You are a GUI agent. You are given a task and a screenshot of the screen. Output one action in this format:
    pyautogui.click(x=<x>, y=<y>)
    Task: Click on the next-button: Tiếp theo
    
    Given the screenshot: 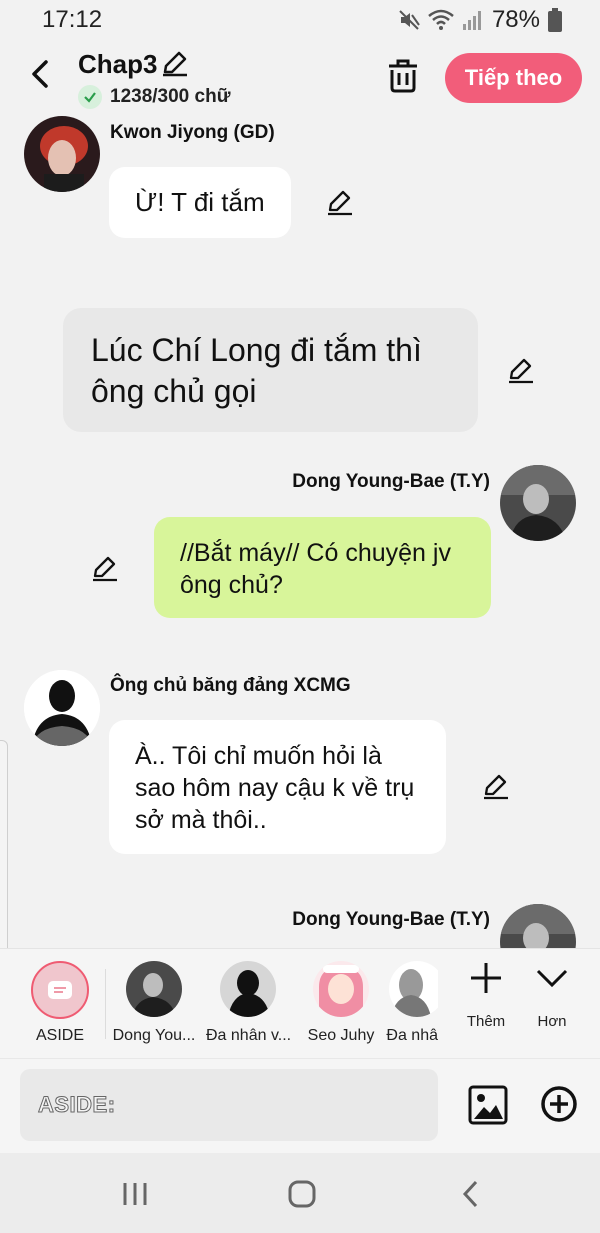 What is the action you would take?
    pyautogui.click(x=513, y=78)
    